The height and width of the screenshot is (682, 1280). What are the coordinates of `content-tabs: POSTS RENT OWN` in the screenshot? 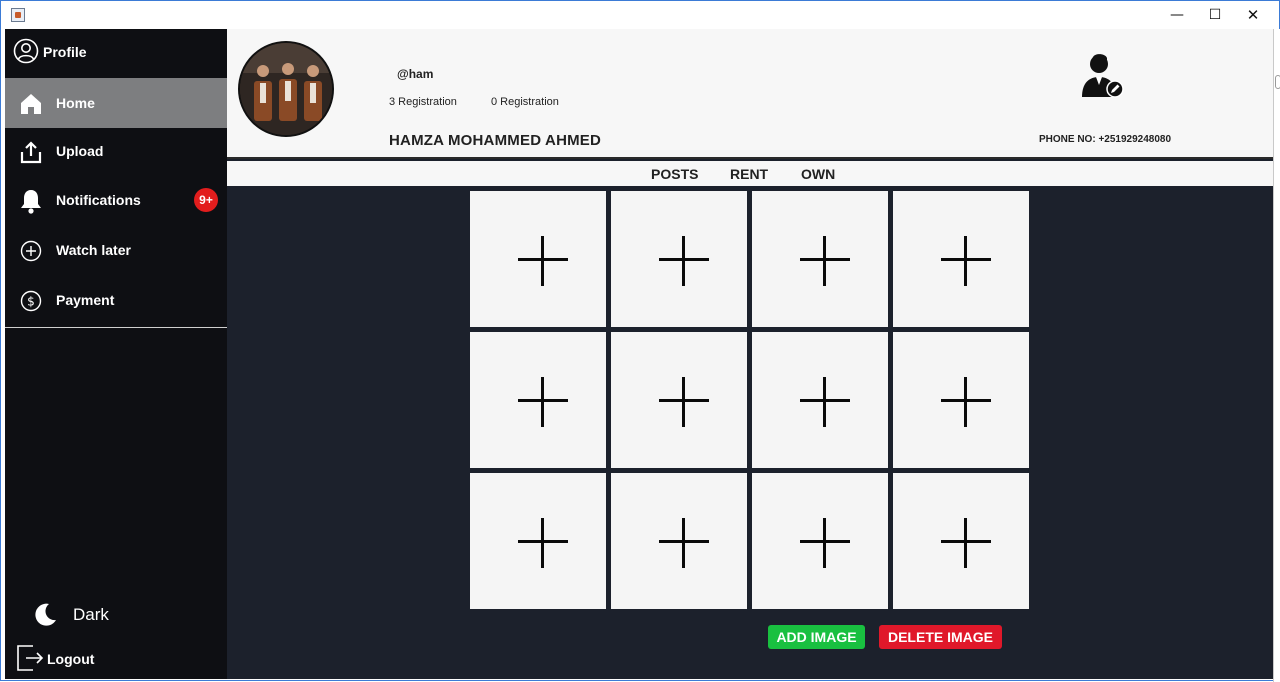 It's located at (750, 173).